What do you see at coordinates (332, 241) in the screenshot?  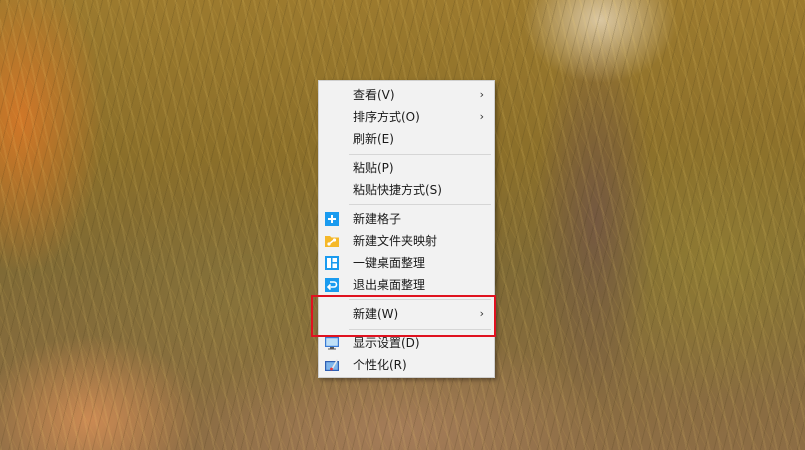 I see `folder-link-icon` at bounding box center [332, 241].